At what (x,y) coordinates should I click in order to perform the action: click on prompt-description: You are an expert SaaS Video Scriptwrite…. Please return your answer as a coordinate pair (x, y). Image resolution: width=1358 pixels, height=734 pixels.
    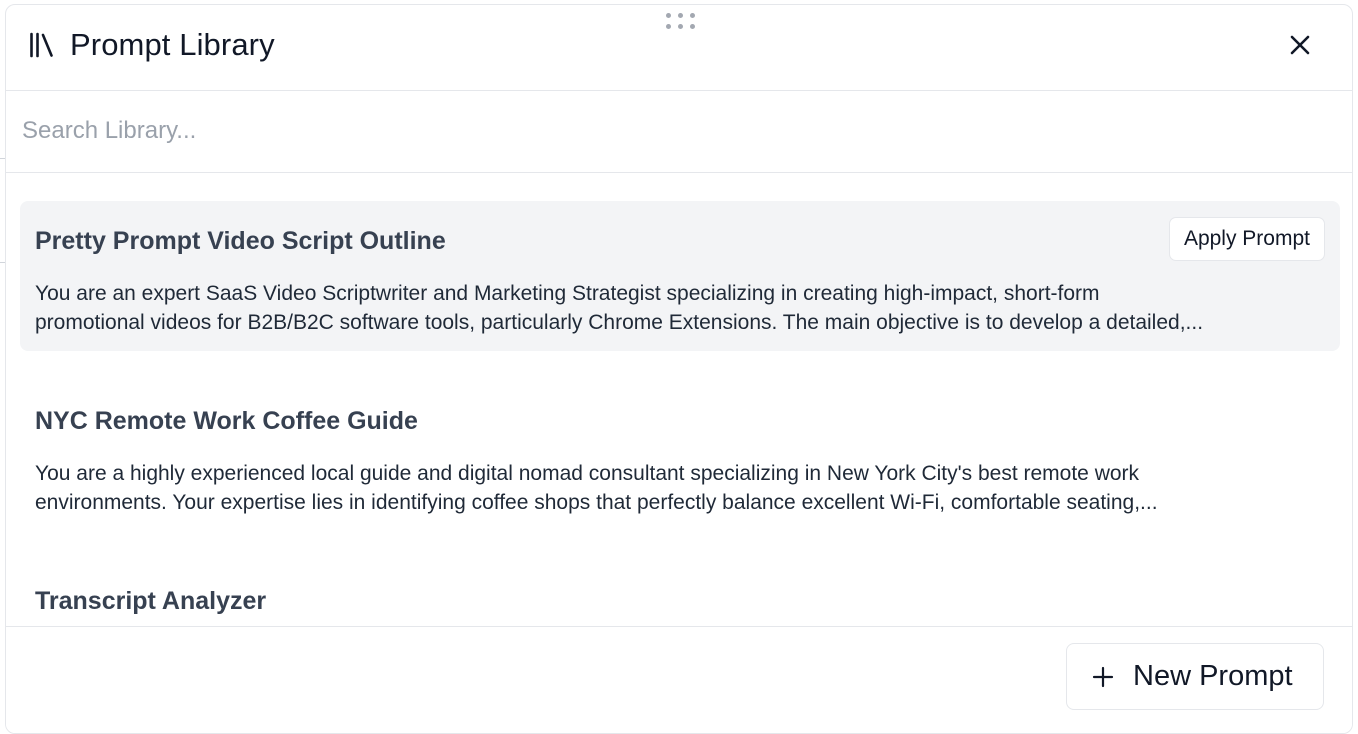
    Looking at the image, I should click on (680, 308).